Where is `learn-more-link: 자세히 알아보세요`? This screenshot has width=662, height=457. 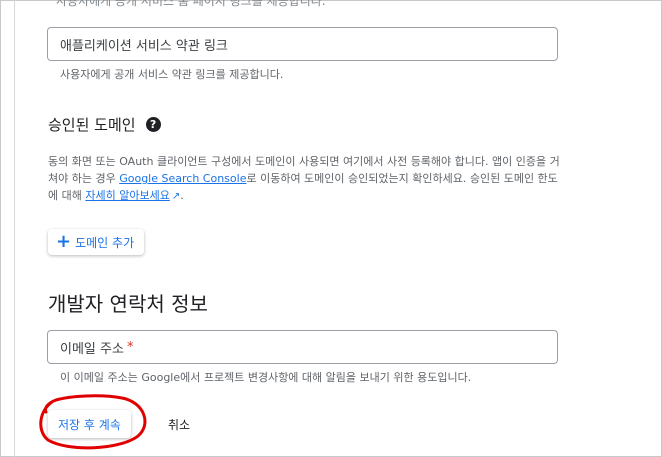 learn-more-link: 자세히 알아보세요 is located at coordinates (127, 195).